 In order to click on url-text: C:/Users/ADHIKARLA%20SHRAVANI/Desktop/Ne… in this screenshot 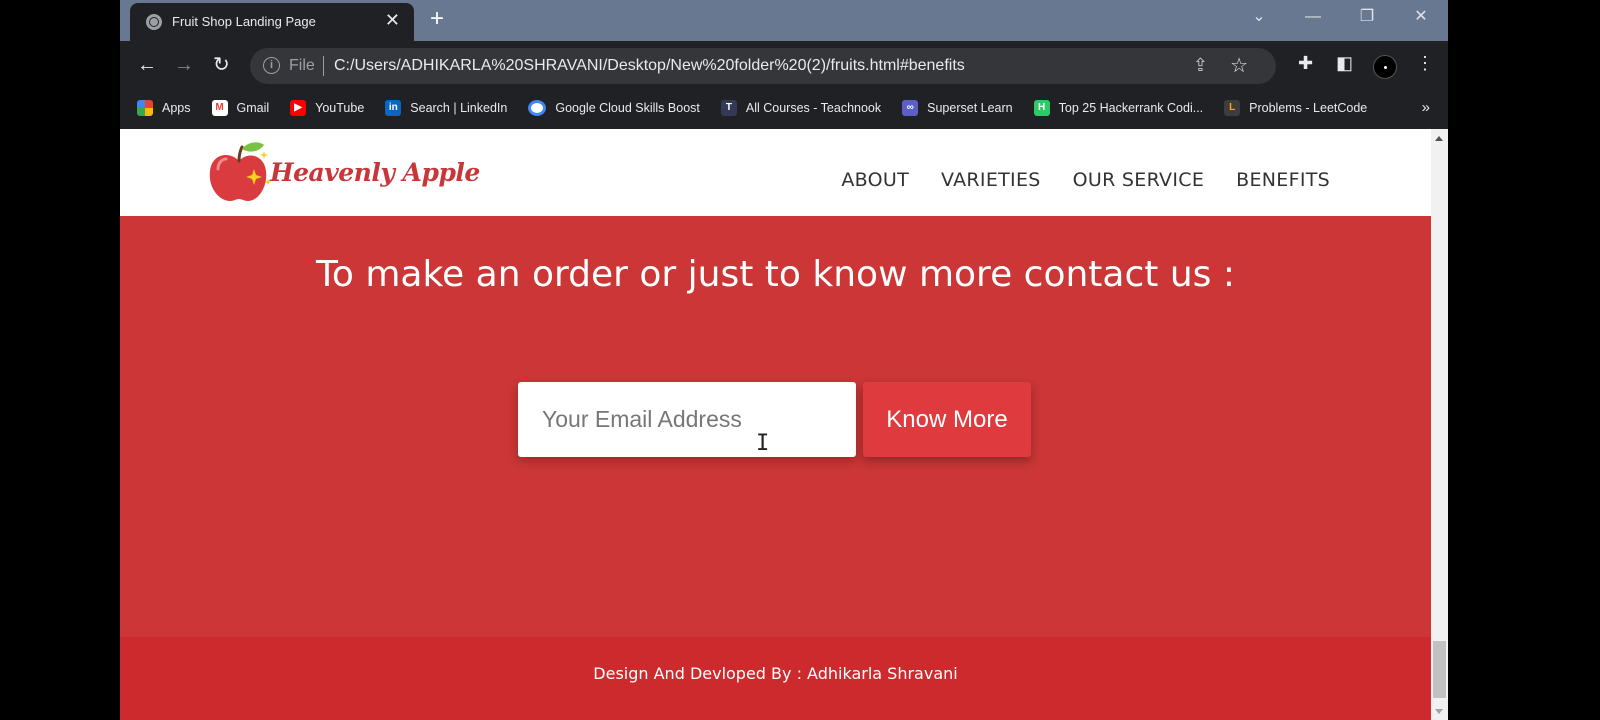, I will do `click(649, 66)`.